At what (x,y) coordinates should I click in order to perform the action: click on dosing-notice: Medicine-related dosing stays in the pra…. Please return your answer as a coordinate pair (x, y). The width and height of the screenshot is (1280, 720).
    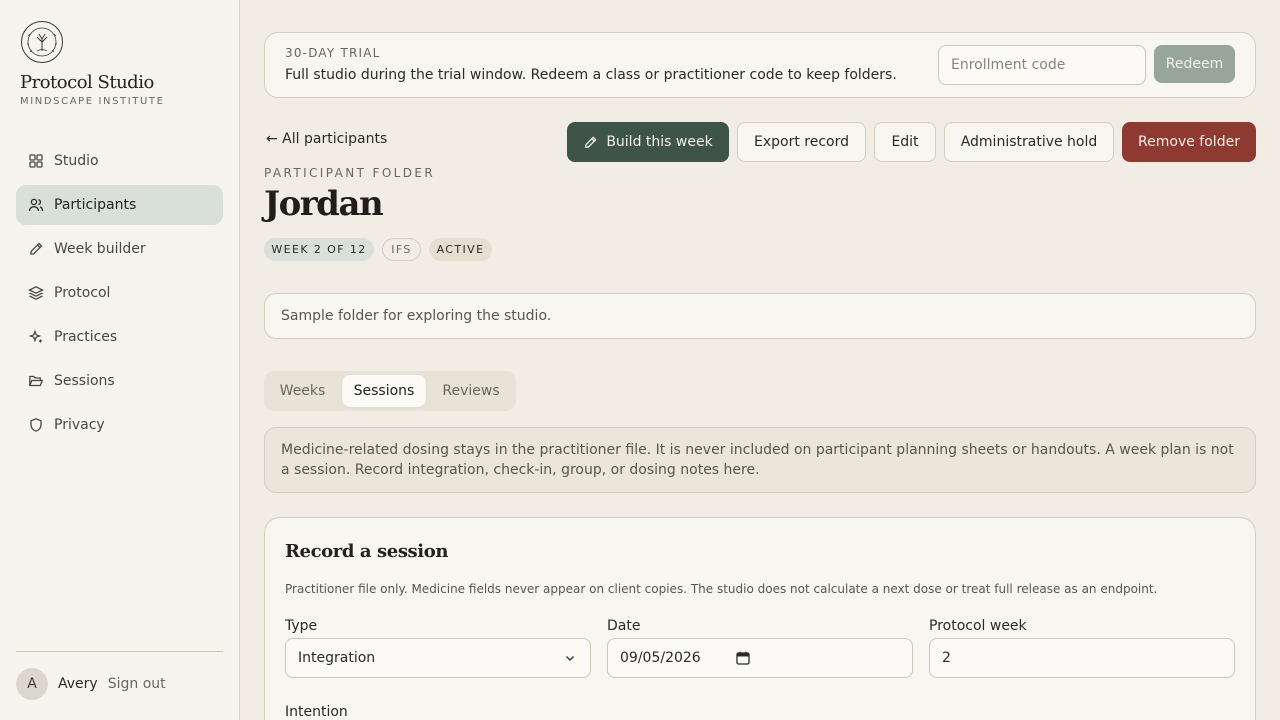
    Looking at the image, I should click on (760, 460).